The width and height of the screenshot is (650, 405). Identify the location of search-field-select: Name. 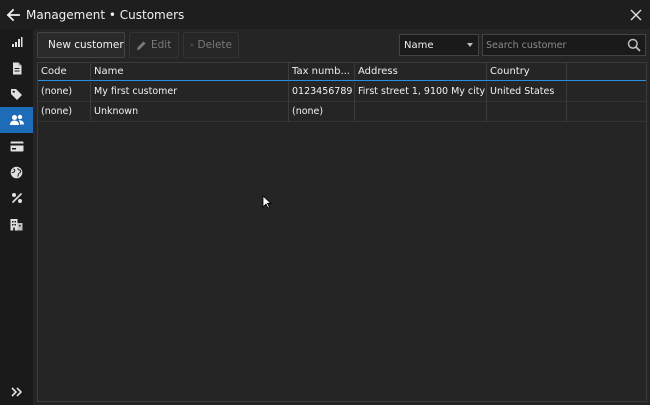
(439, 45).